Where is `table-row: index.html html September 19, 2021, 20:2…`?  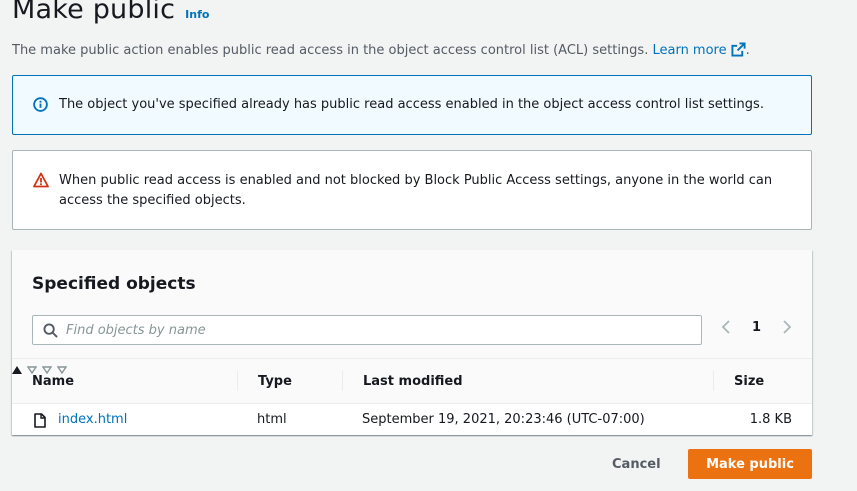 table-row: index.html html September 19, 2021, 20:2… is located at coordinates (412, 420).